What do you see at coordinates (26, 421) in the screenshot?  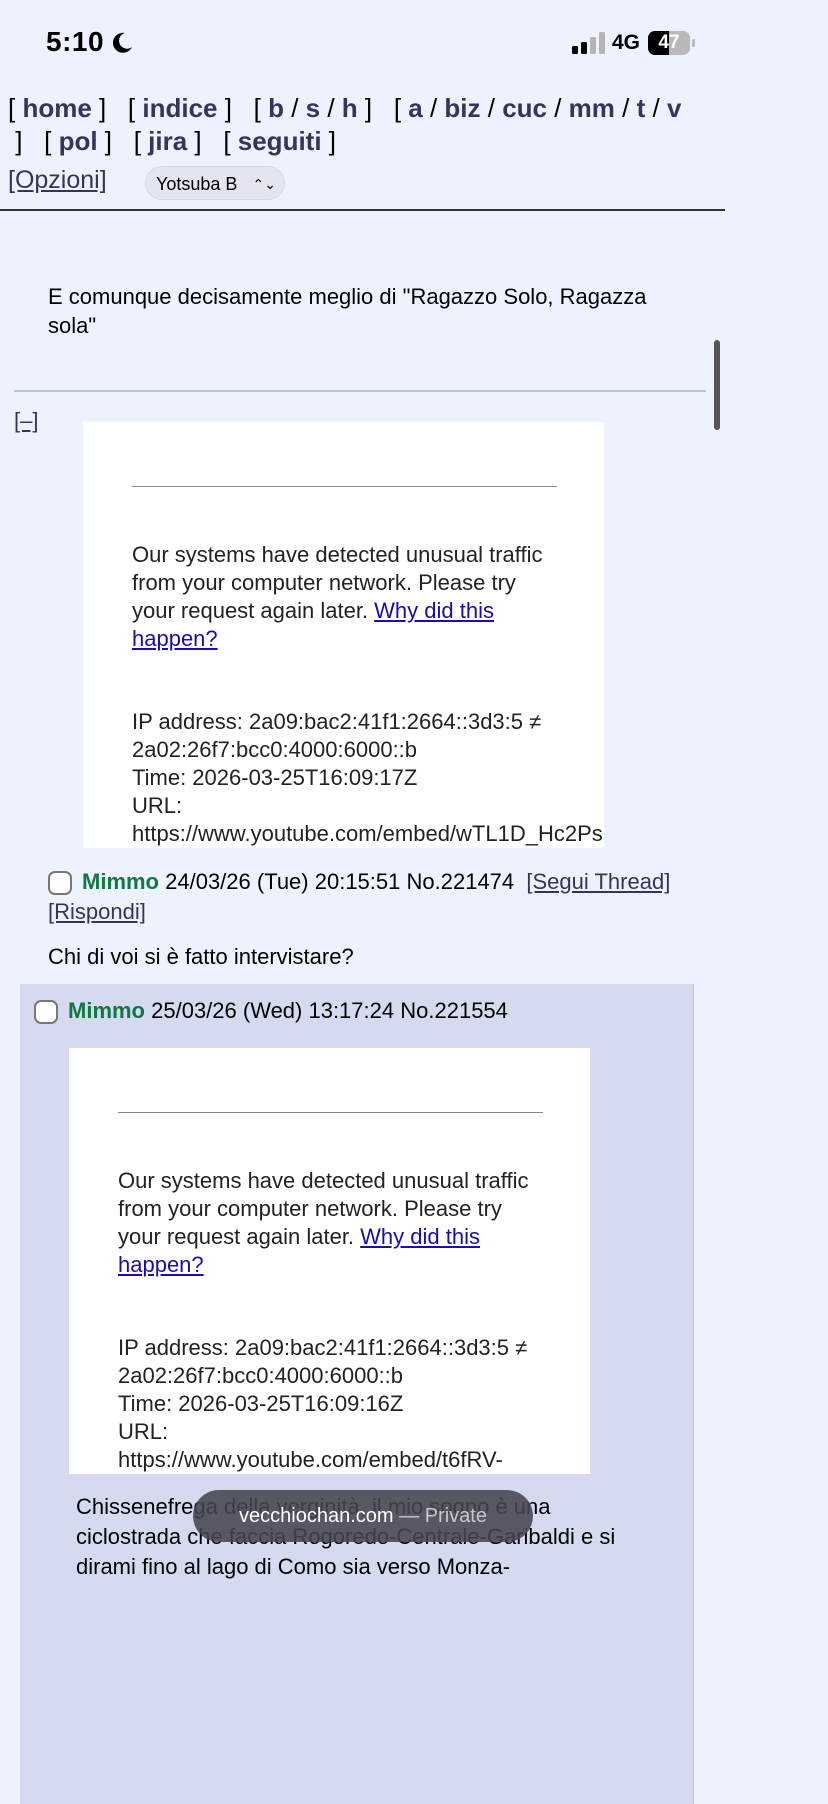 I see `collapse-toggle: [–]` at bounding box center [26, 421].